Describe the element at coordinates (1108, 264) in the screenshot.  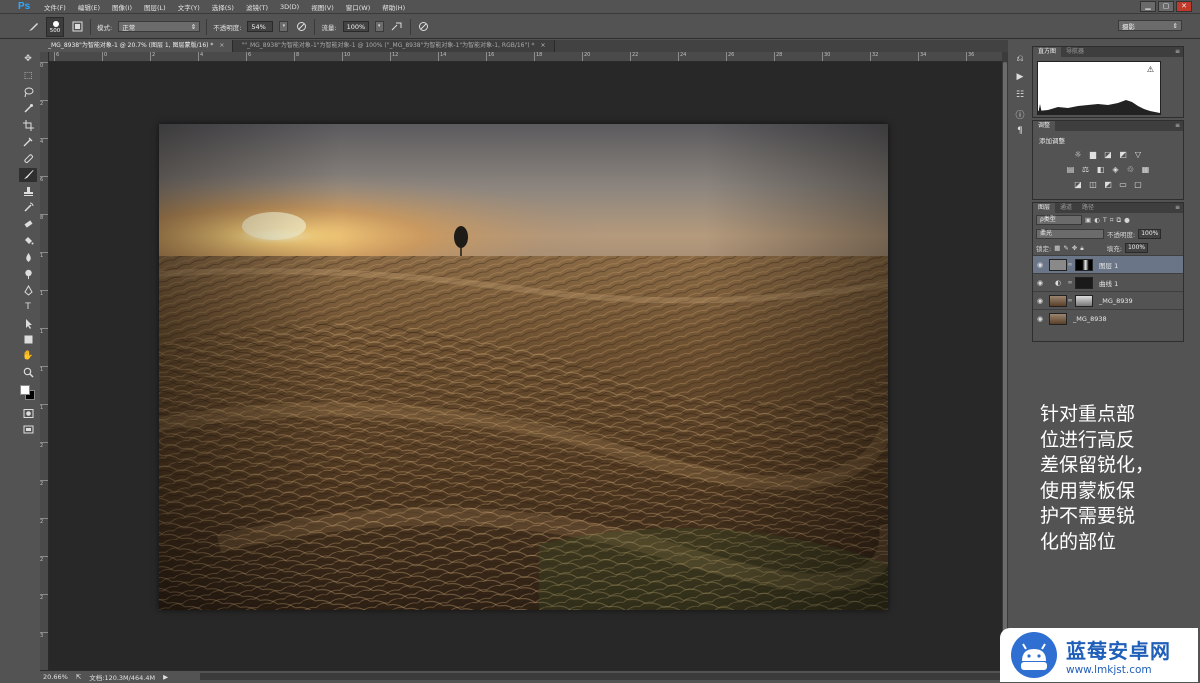
I see `layer-row-layer1: ◉ ∞ 图层 1` at that location.